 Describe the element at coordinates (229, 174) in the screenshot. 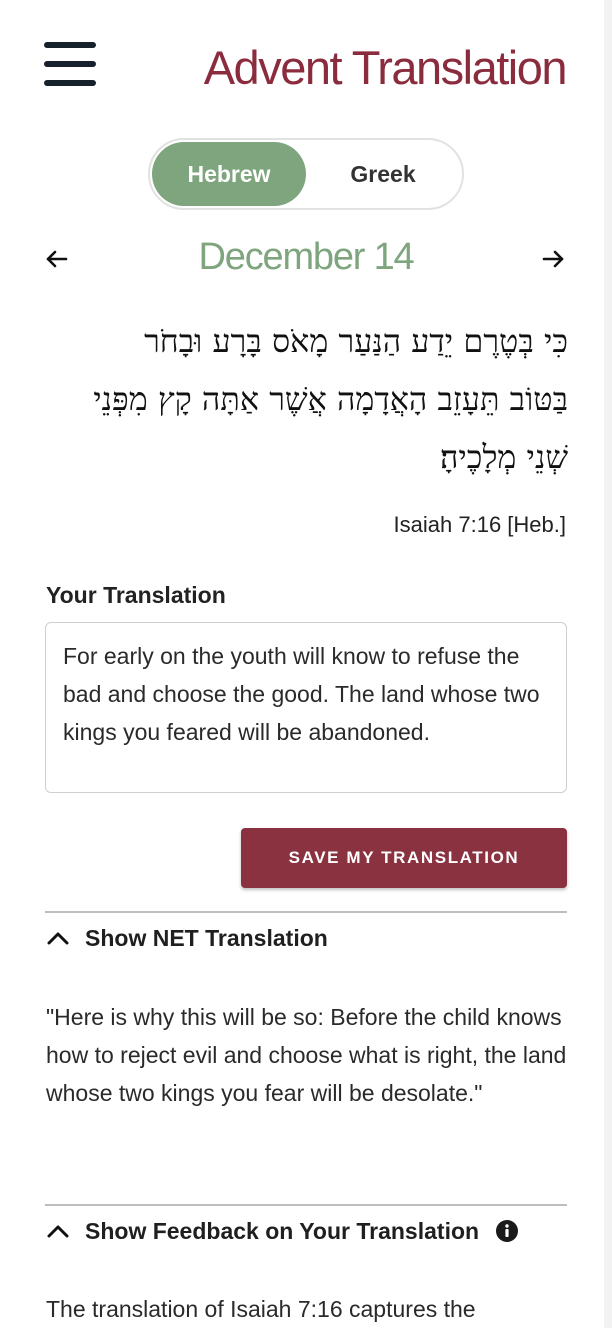

I see `toggle-hebrew: Hebrew` at that location.